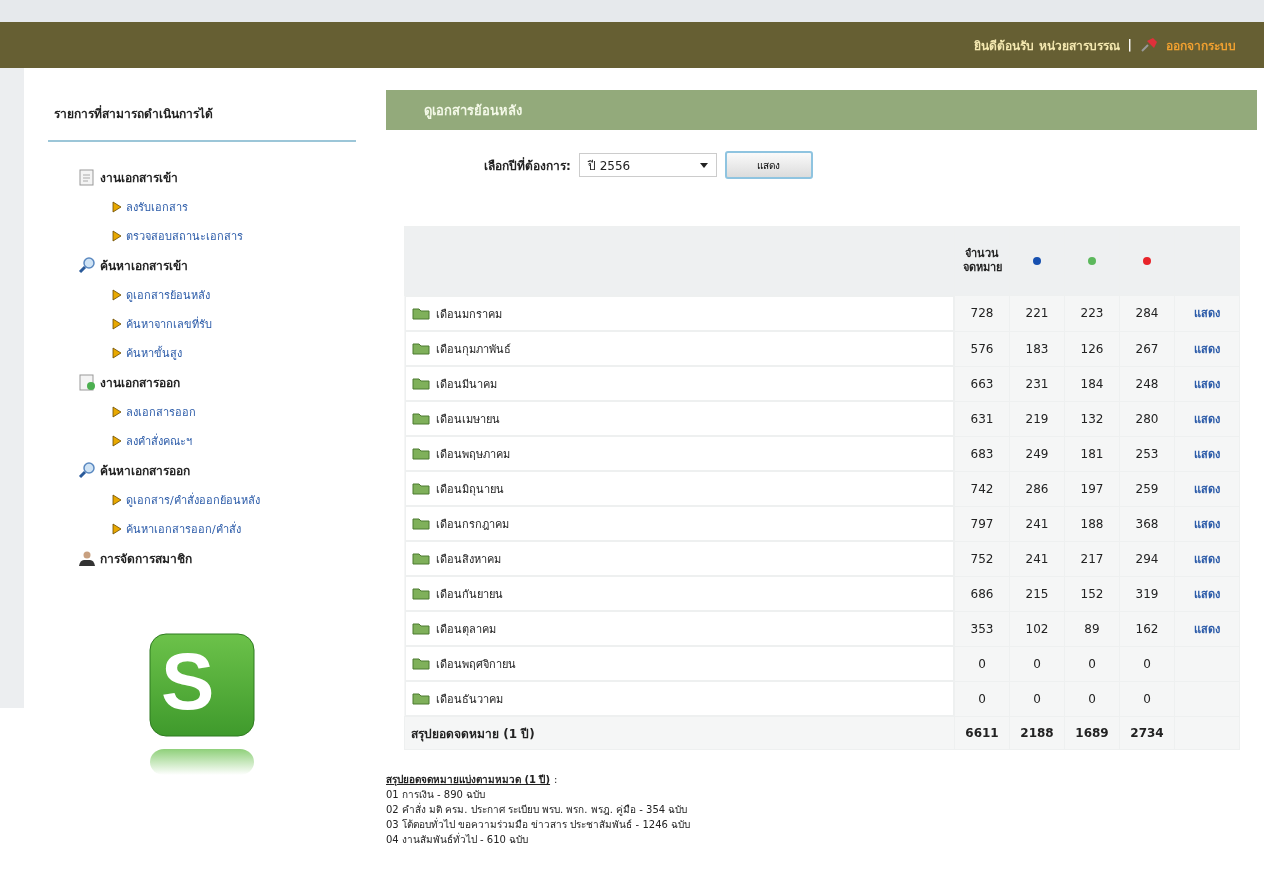  Describe the element at coordinates (982, 453) in the screenshot. I see `table-cell: 683` at that location.